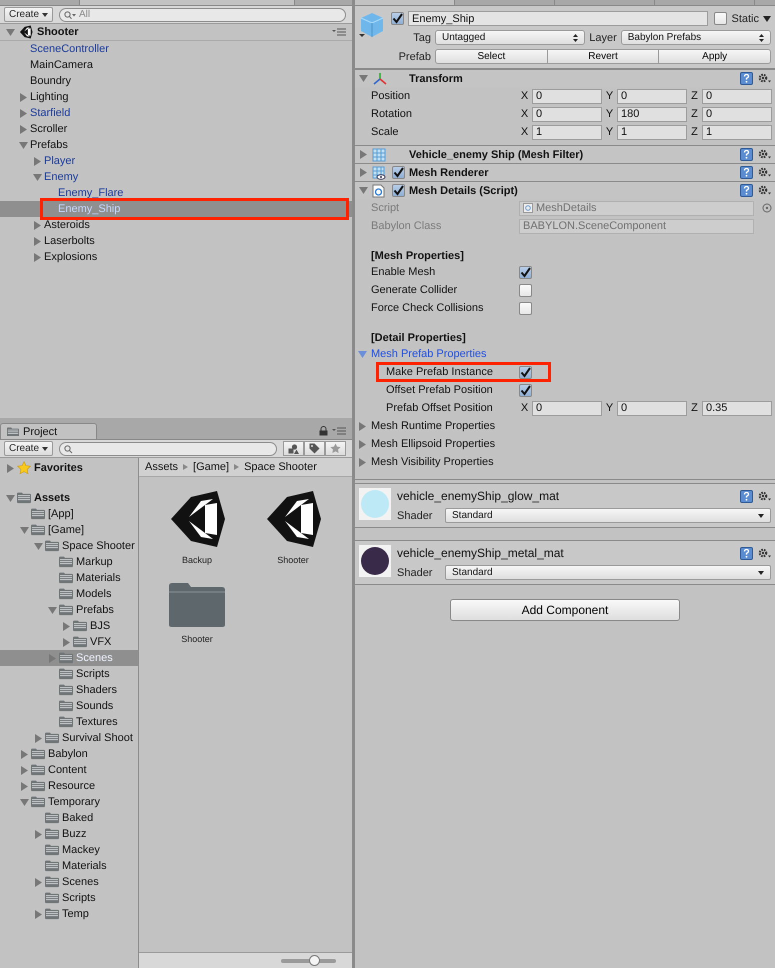 This screenshot has width=775, height=968. Describe the element at coordinates (652, 114) in the screenshot. I see `number-field: 180` at that location.